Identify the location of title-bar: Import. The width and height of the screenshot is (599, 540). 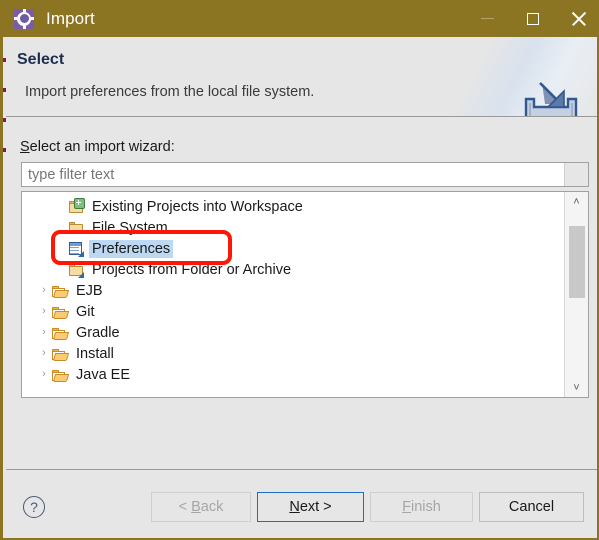
(300, 18).